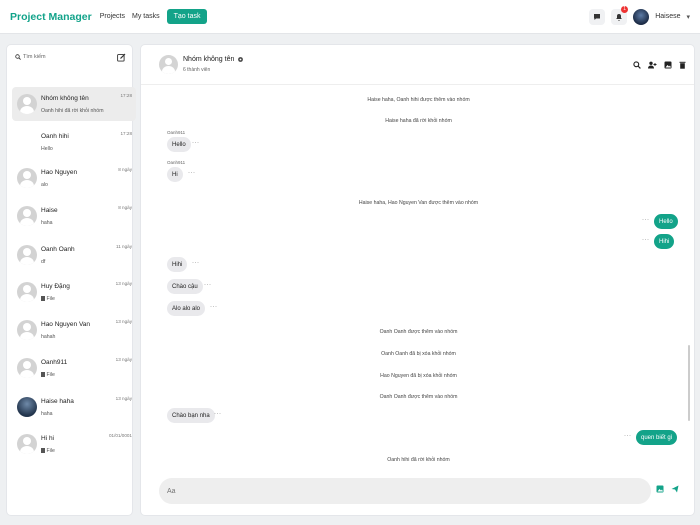 The image size is (700, 525). I want to click on conversation-item: Hi hi File 01/01/0001, so click(74, 444).